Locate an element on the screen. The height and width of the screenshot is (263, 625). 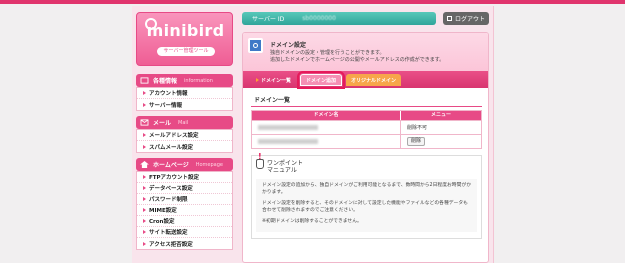
column-domain: ドメイン名 is located at coordinates (326, 115).